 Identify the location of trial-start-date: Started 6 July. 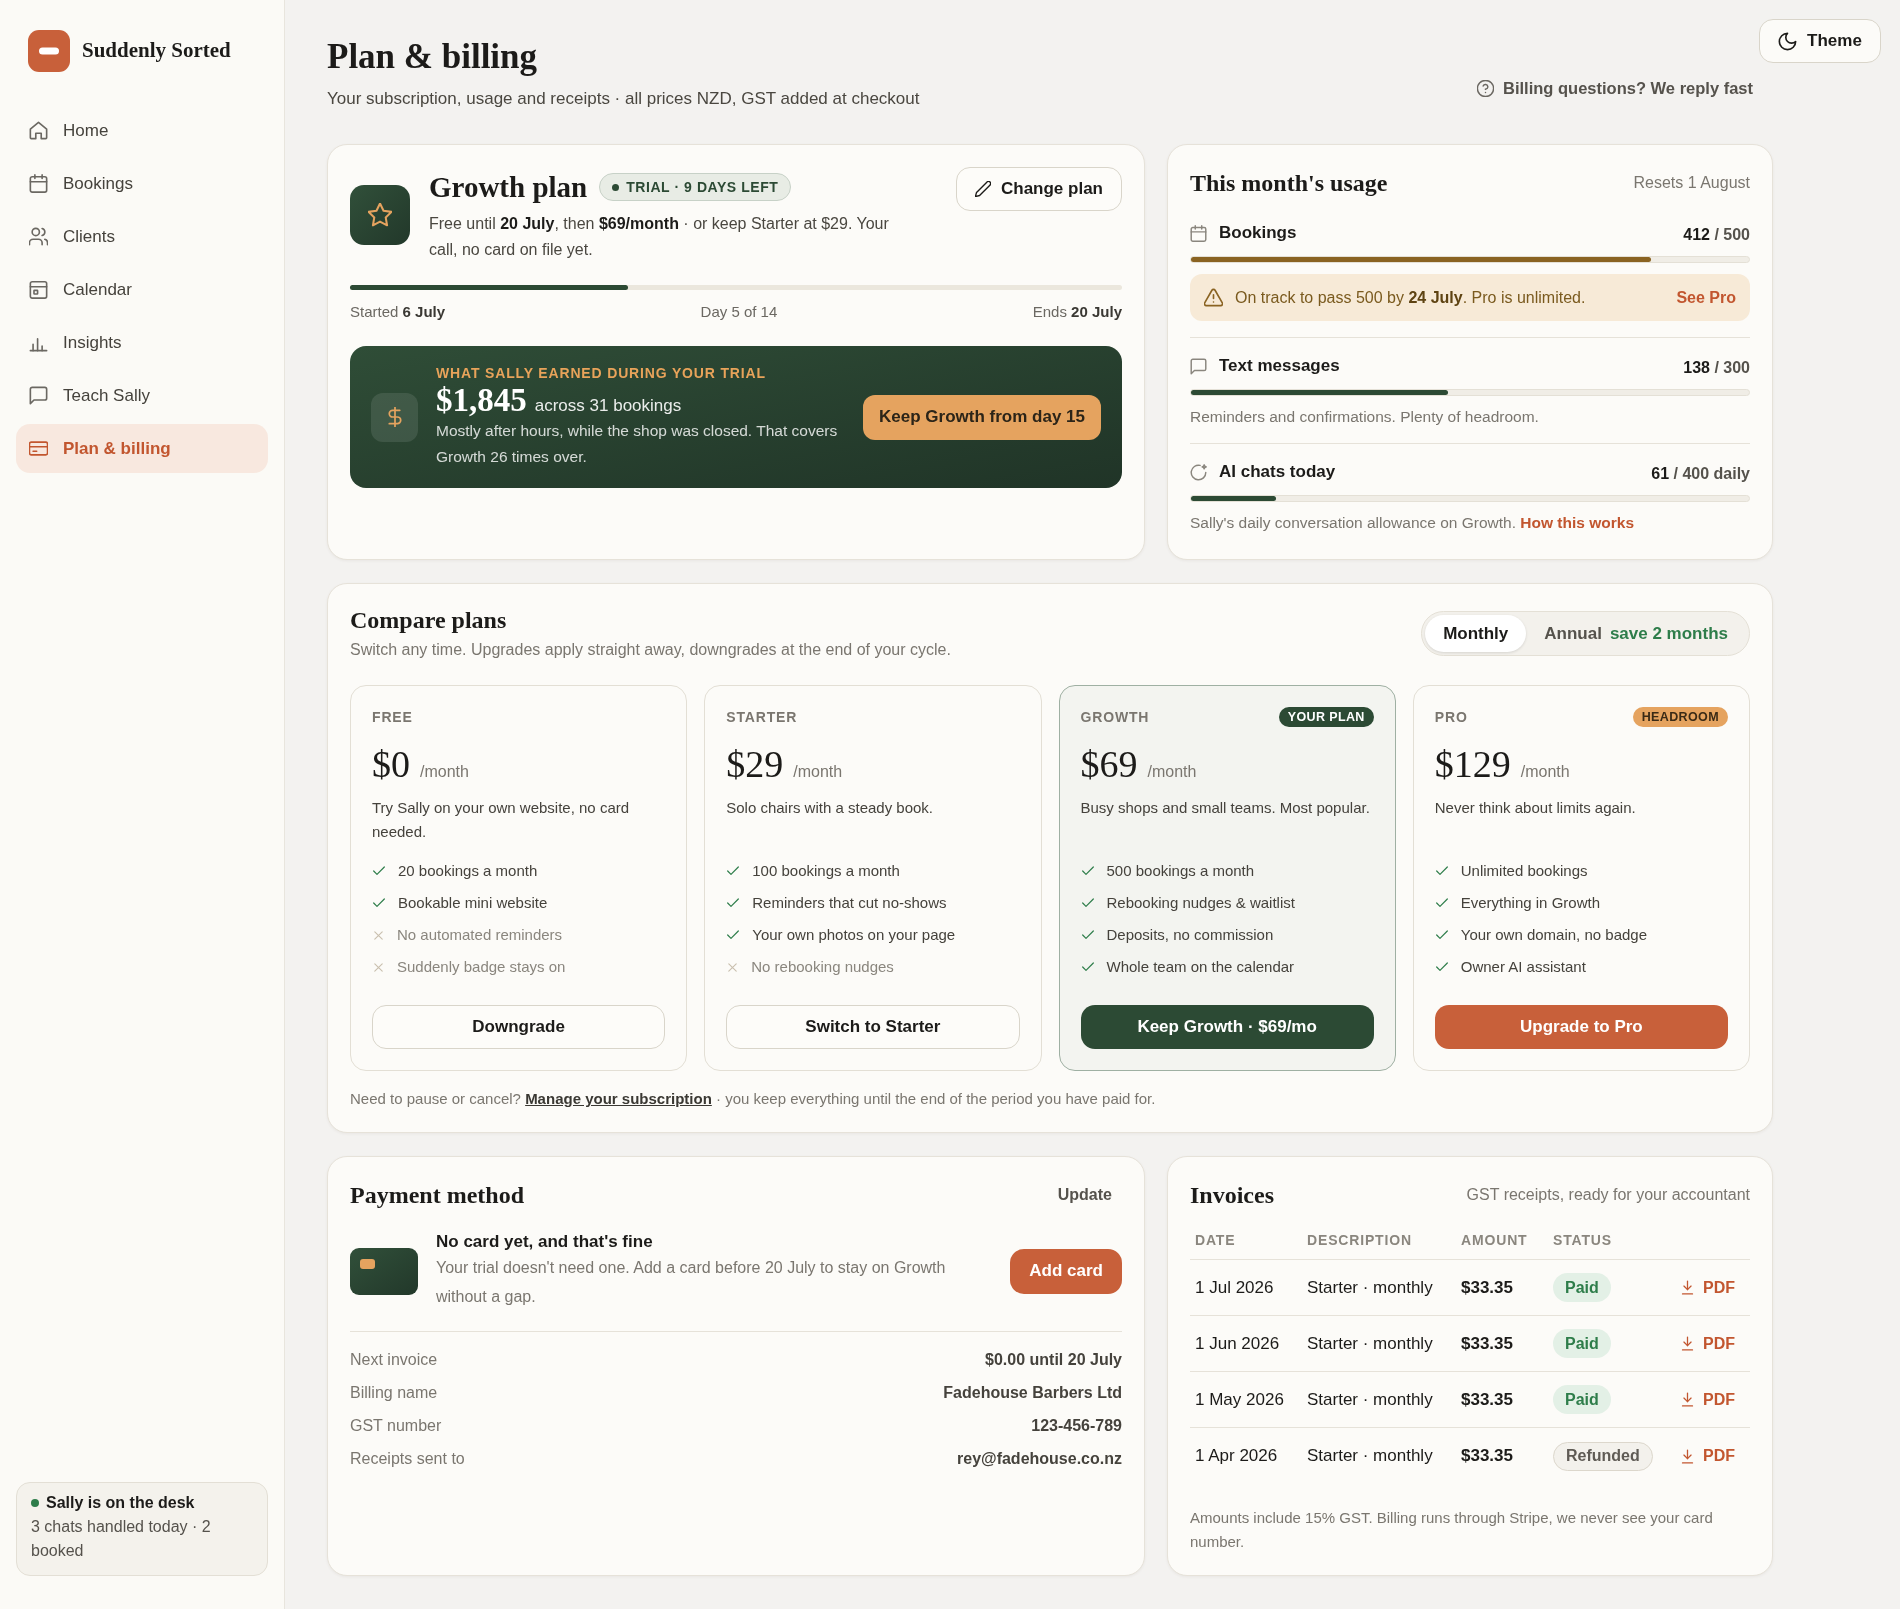
(398, 312).